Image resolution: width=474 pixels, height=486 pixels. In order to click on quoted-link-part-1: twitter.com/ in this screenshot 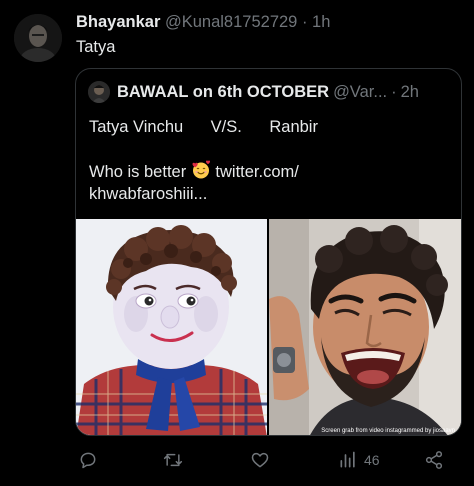, I will do `click(257, 172)`.